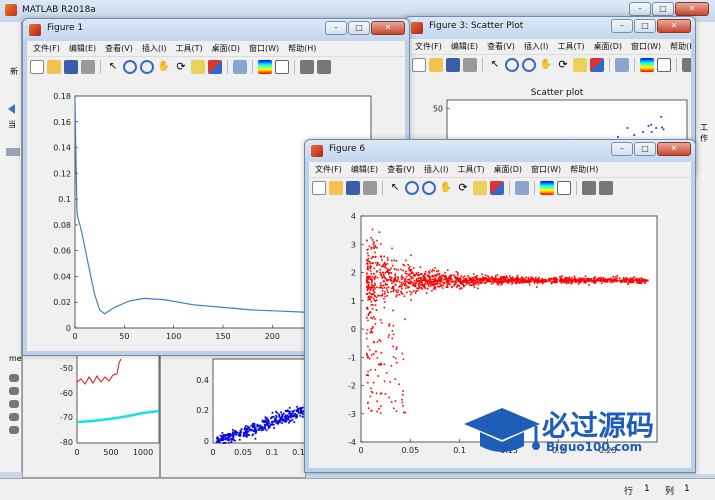 This screenshot has height=500, width=715. Describe the element at coordinates (500, 151) in the screenshot. I see `figure6-titlebar: Figure 6 – □ ✕` at that location.